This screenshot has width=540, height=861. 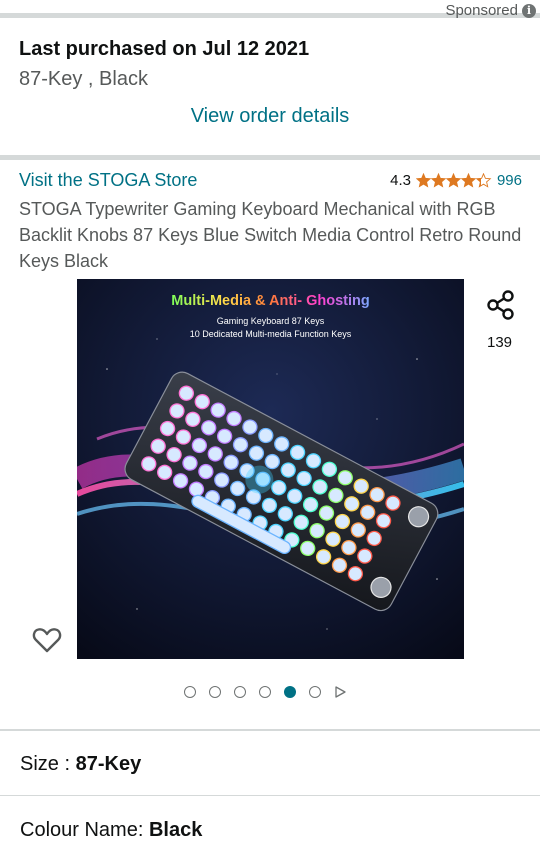 I want to click on share-icon, so click(x=500, y=305).